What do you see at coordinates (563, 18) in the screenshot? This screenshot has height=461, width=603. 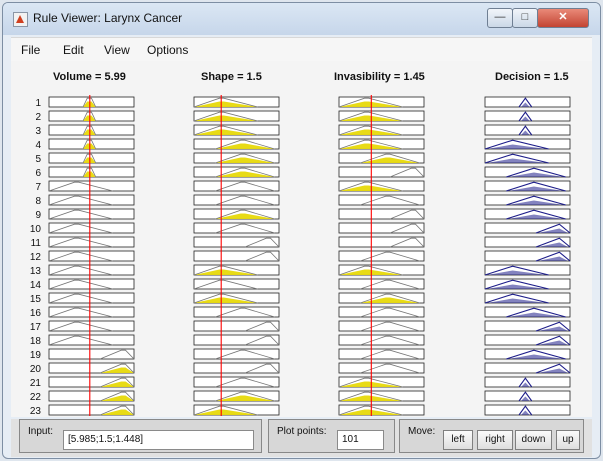 I see `close-button: ✕` at bounding box center [563, 18].